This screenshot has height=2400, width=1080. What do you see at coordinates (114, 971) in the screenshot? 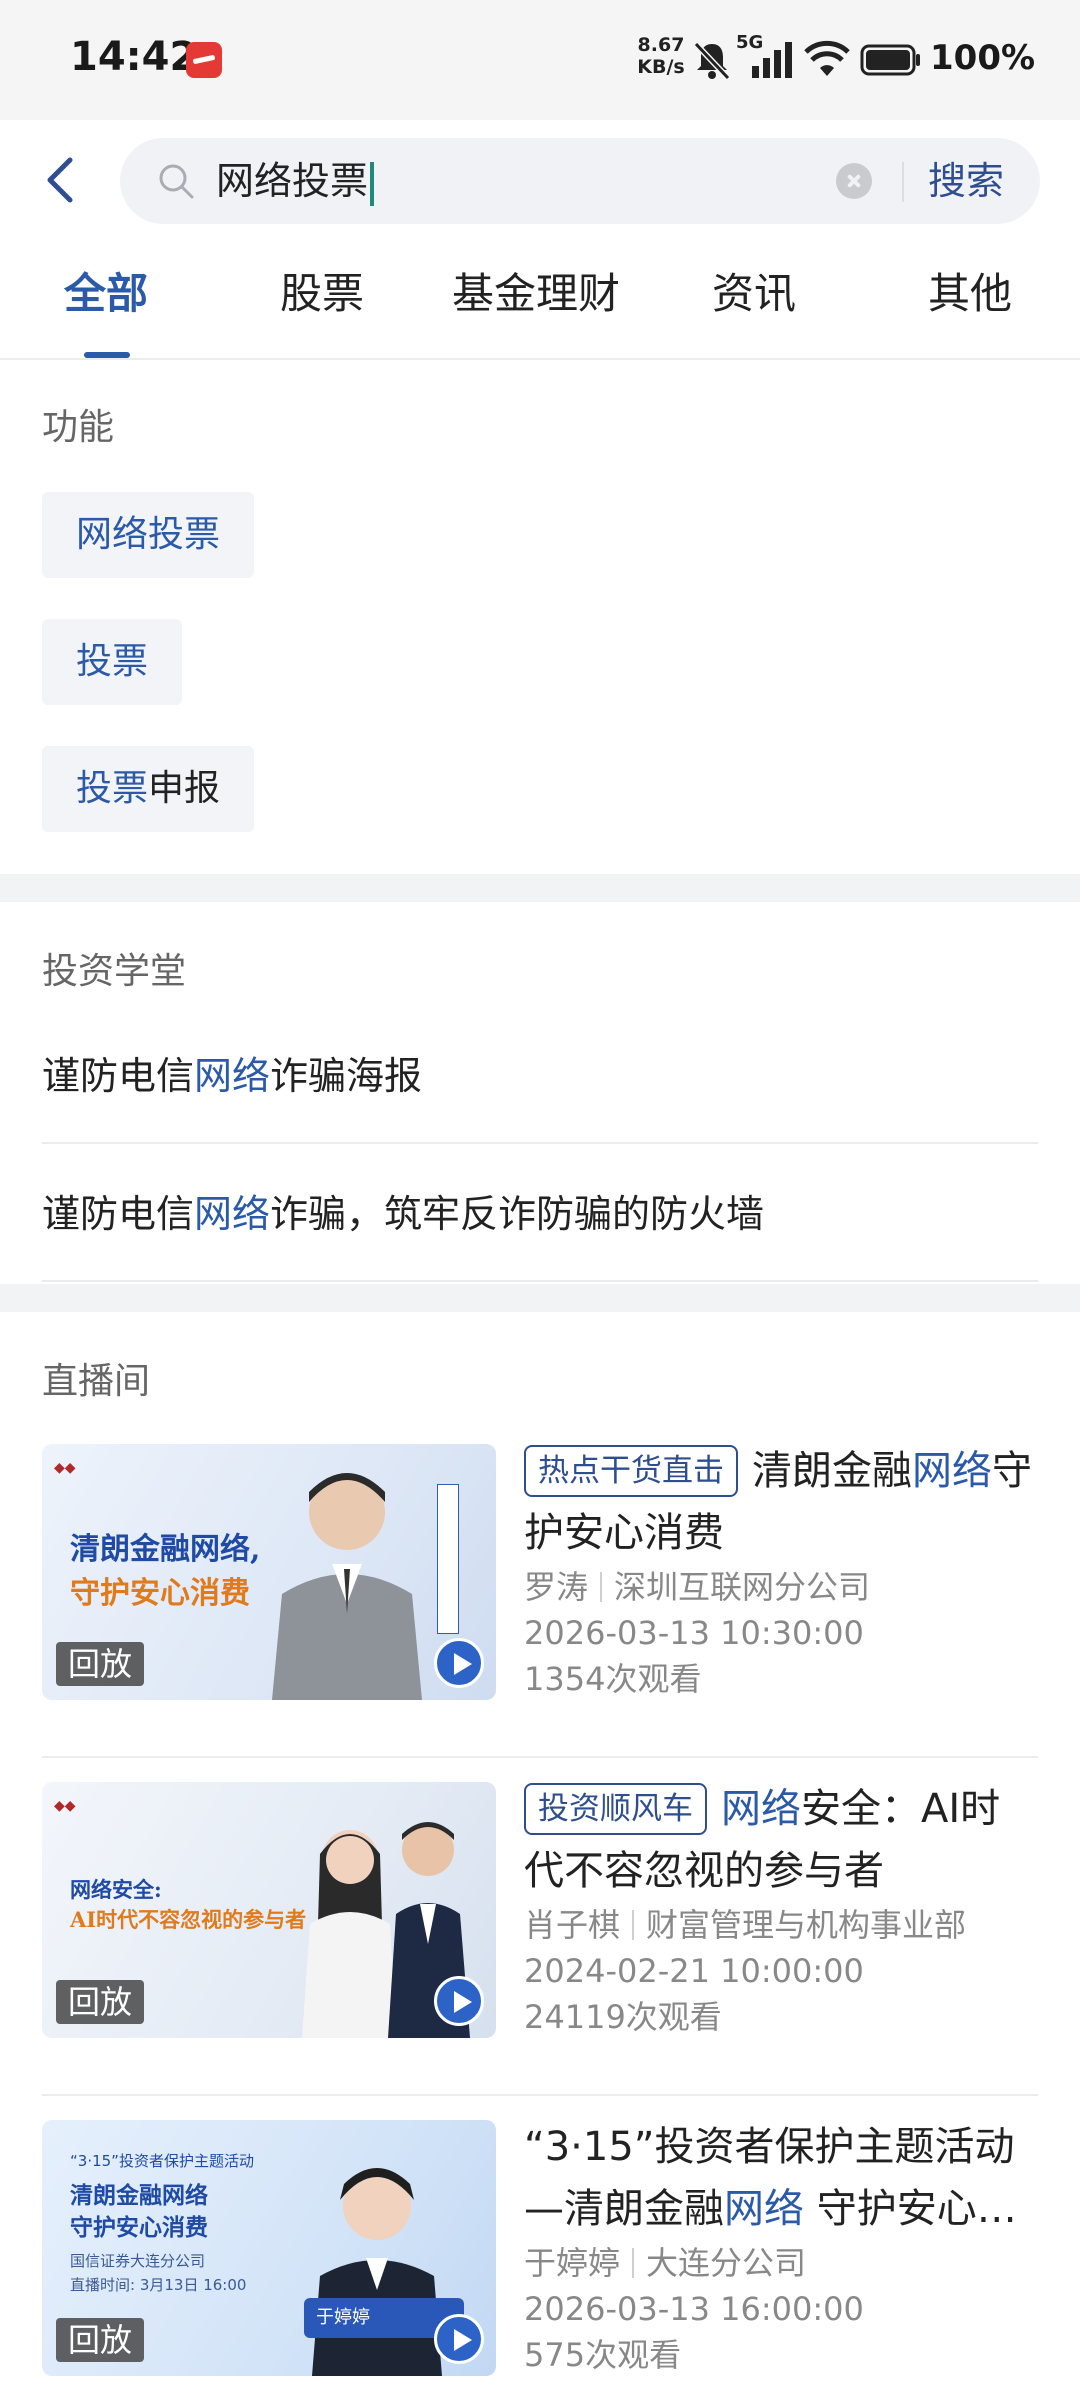
I see `section-title-school: 投资学堂` at bounding box center [114, 971].